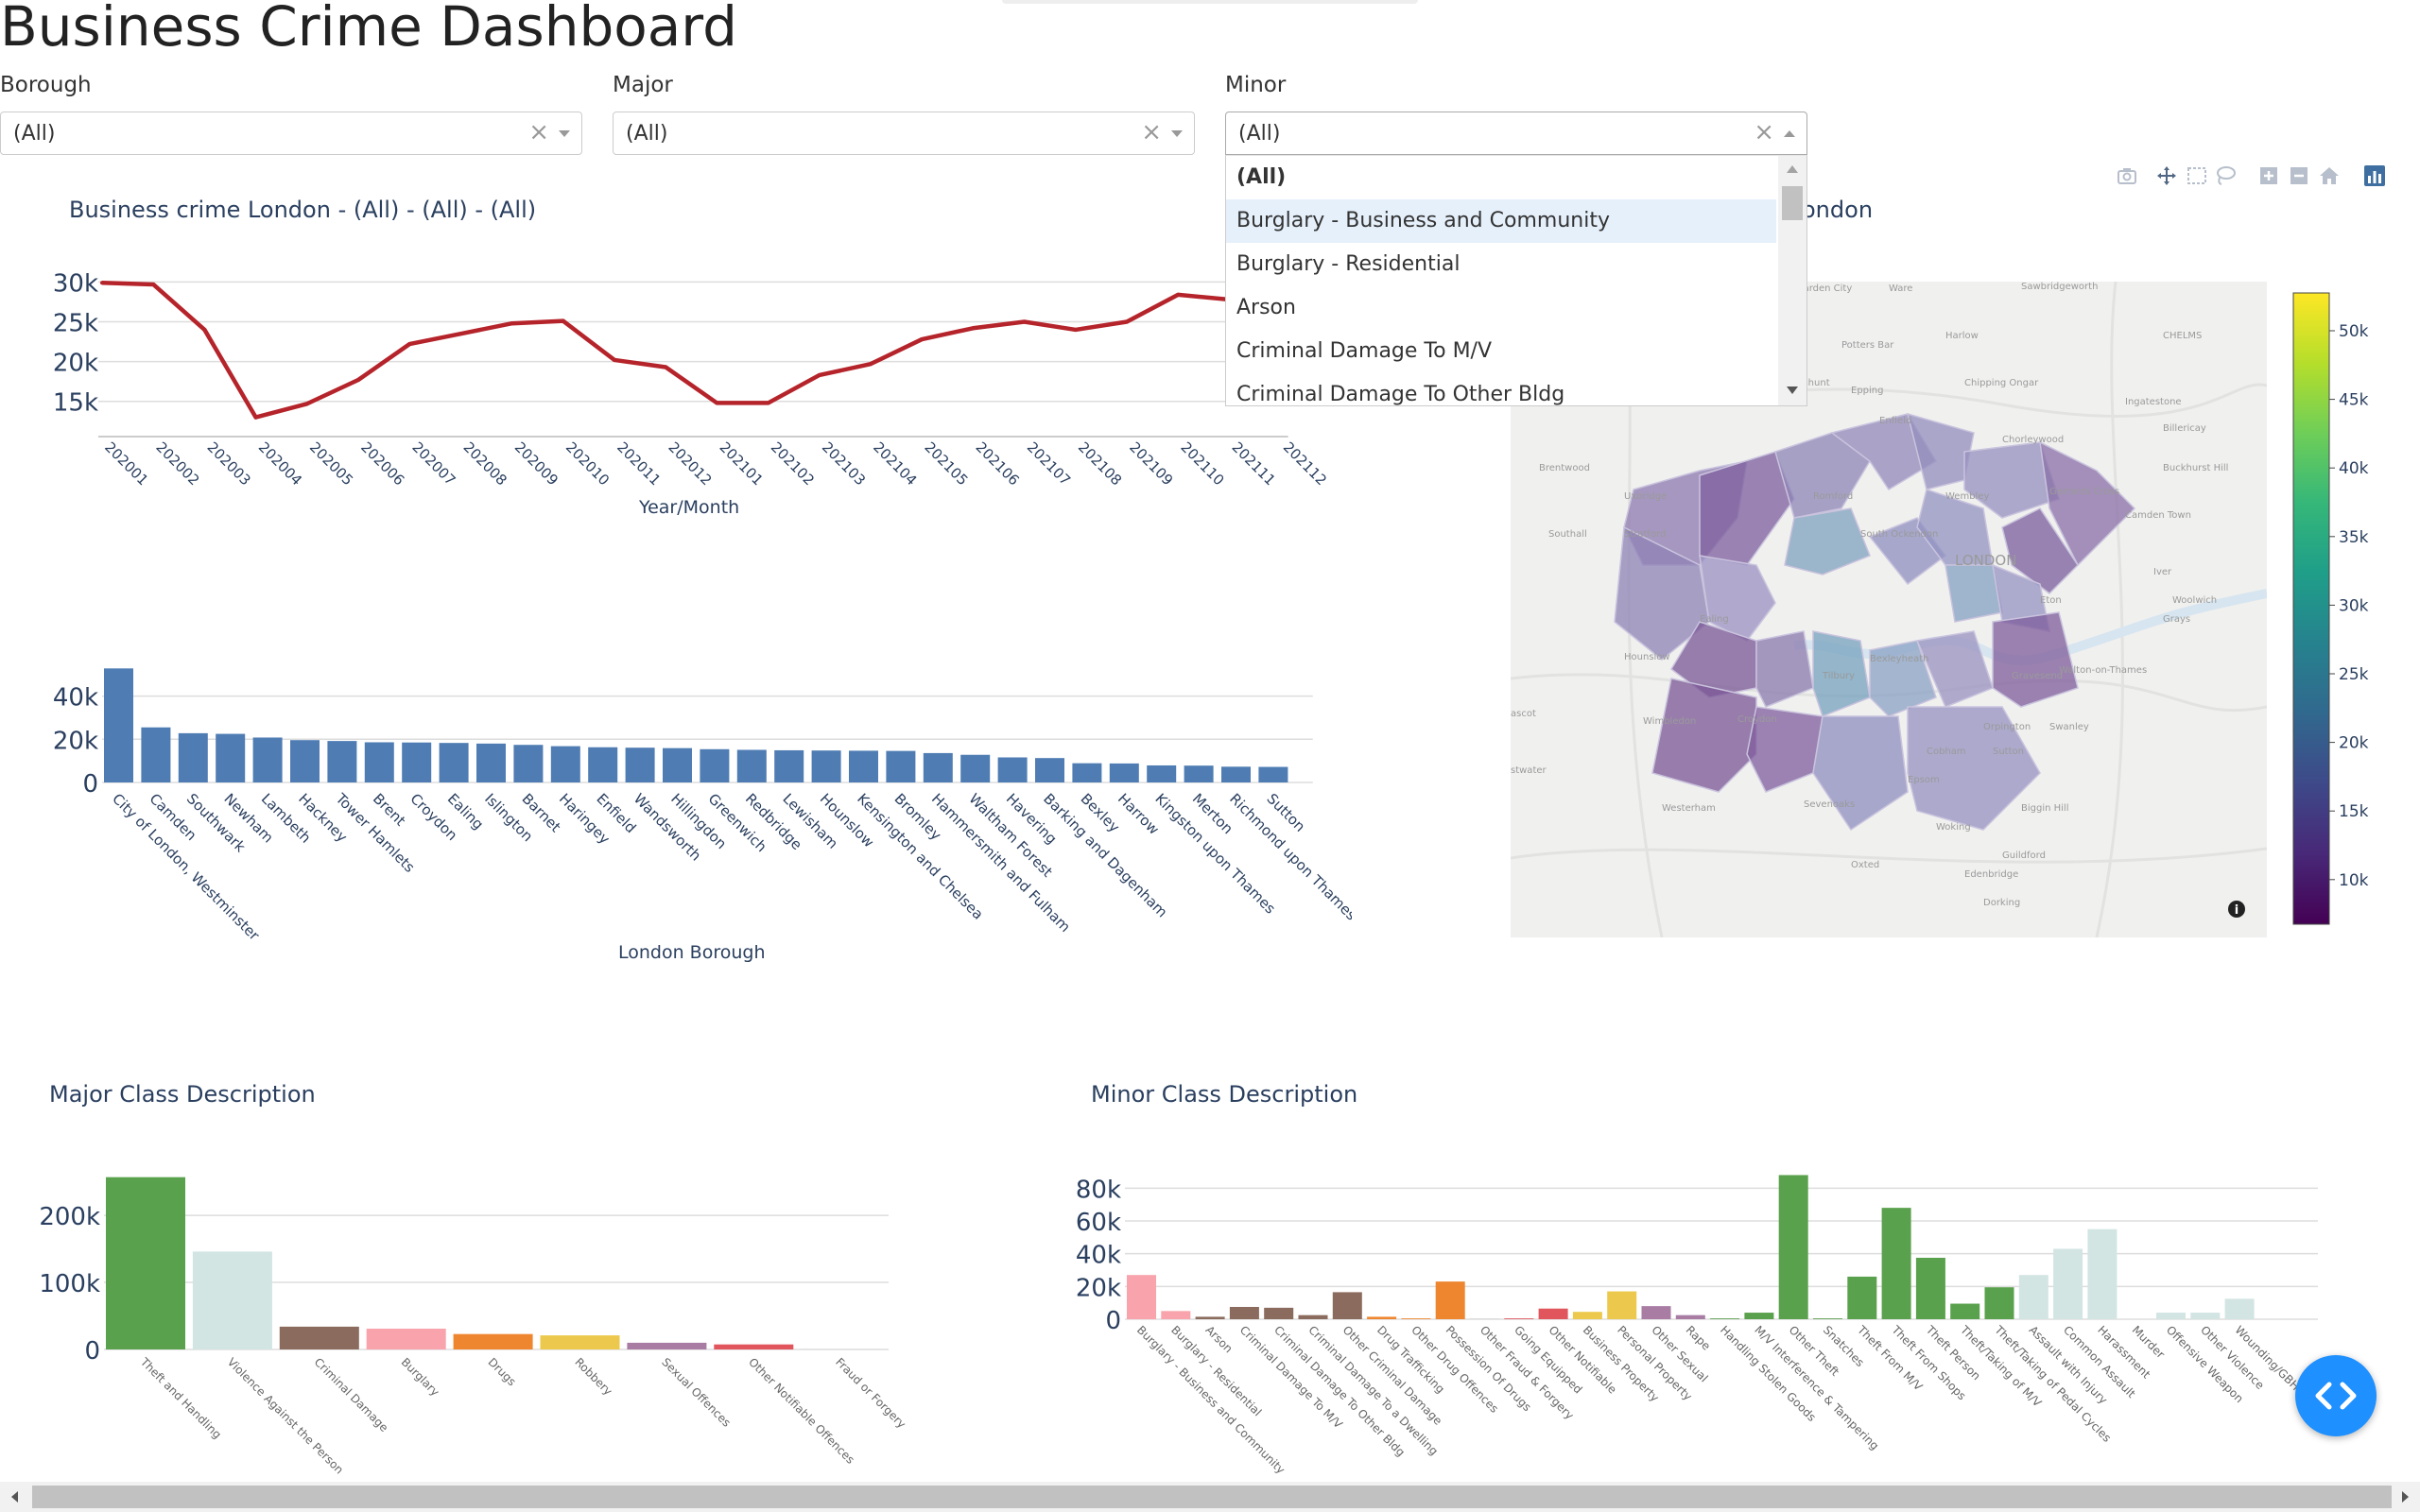 This screenshot has height=1512, width=2420. I want to click on colorbar-tick-label: 40k, so click(2354, 468).